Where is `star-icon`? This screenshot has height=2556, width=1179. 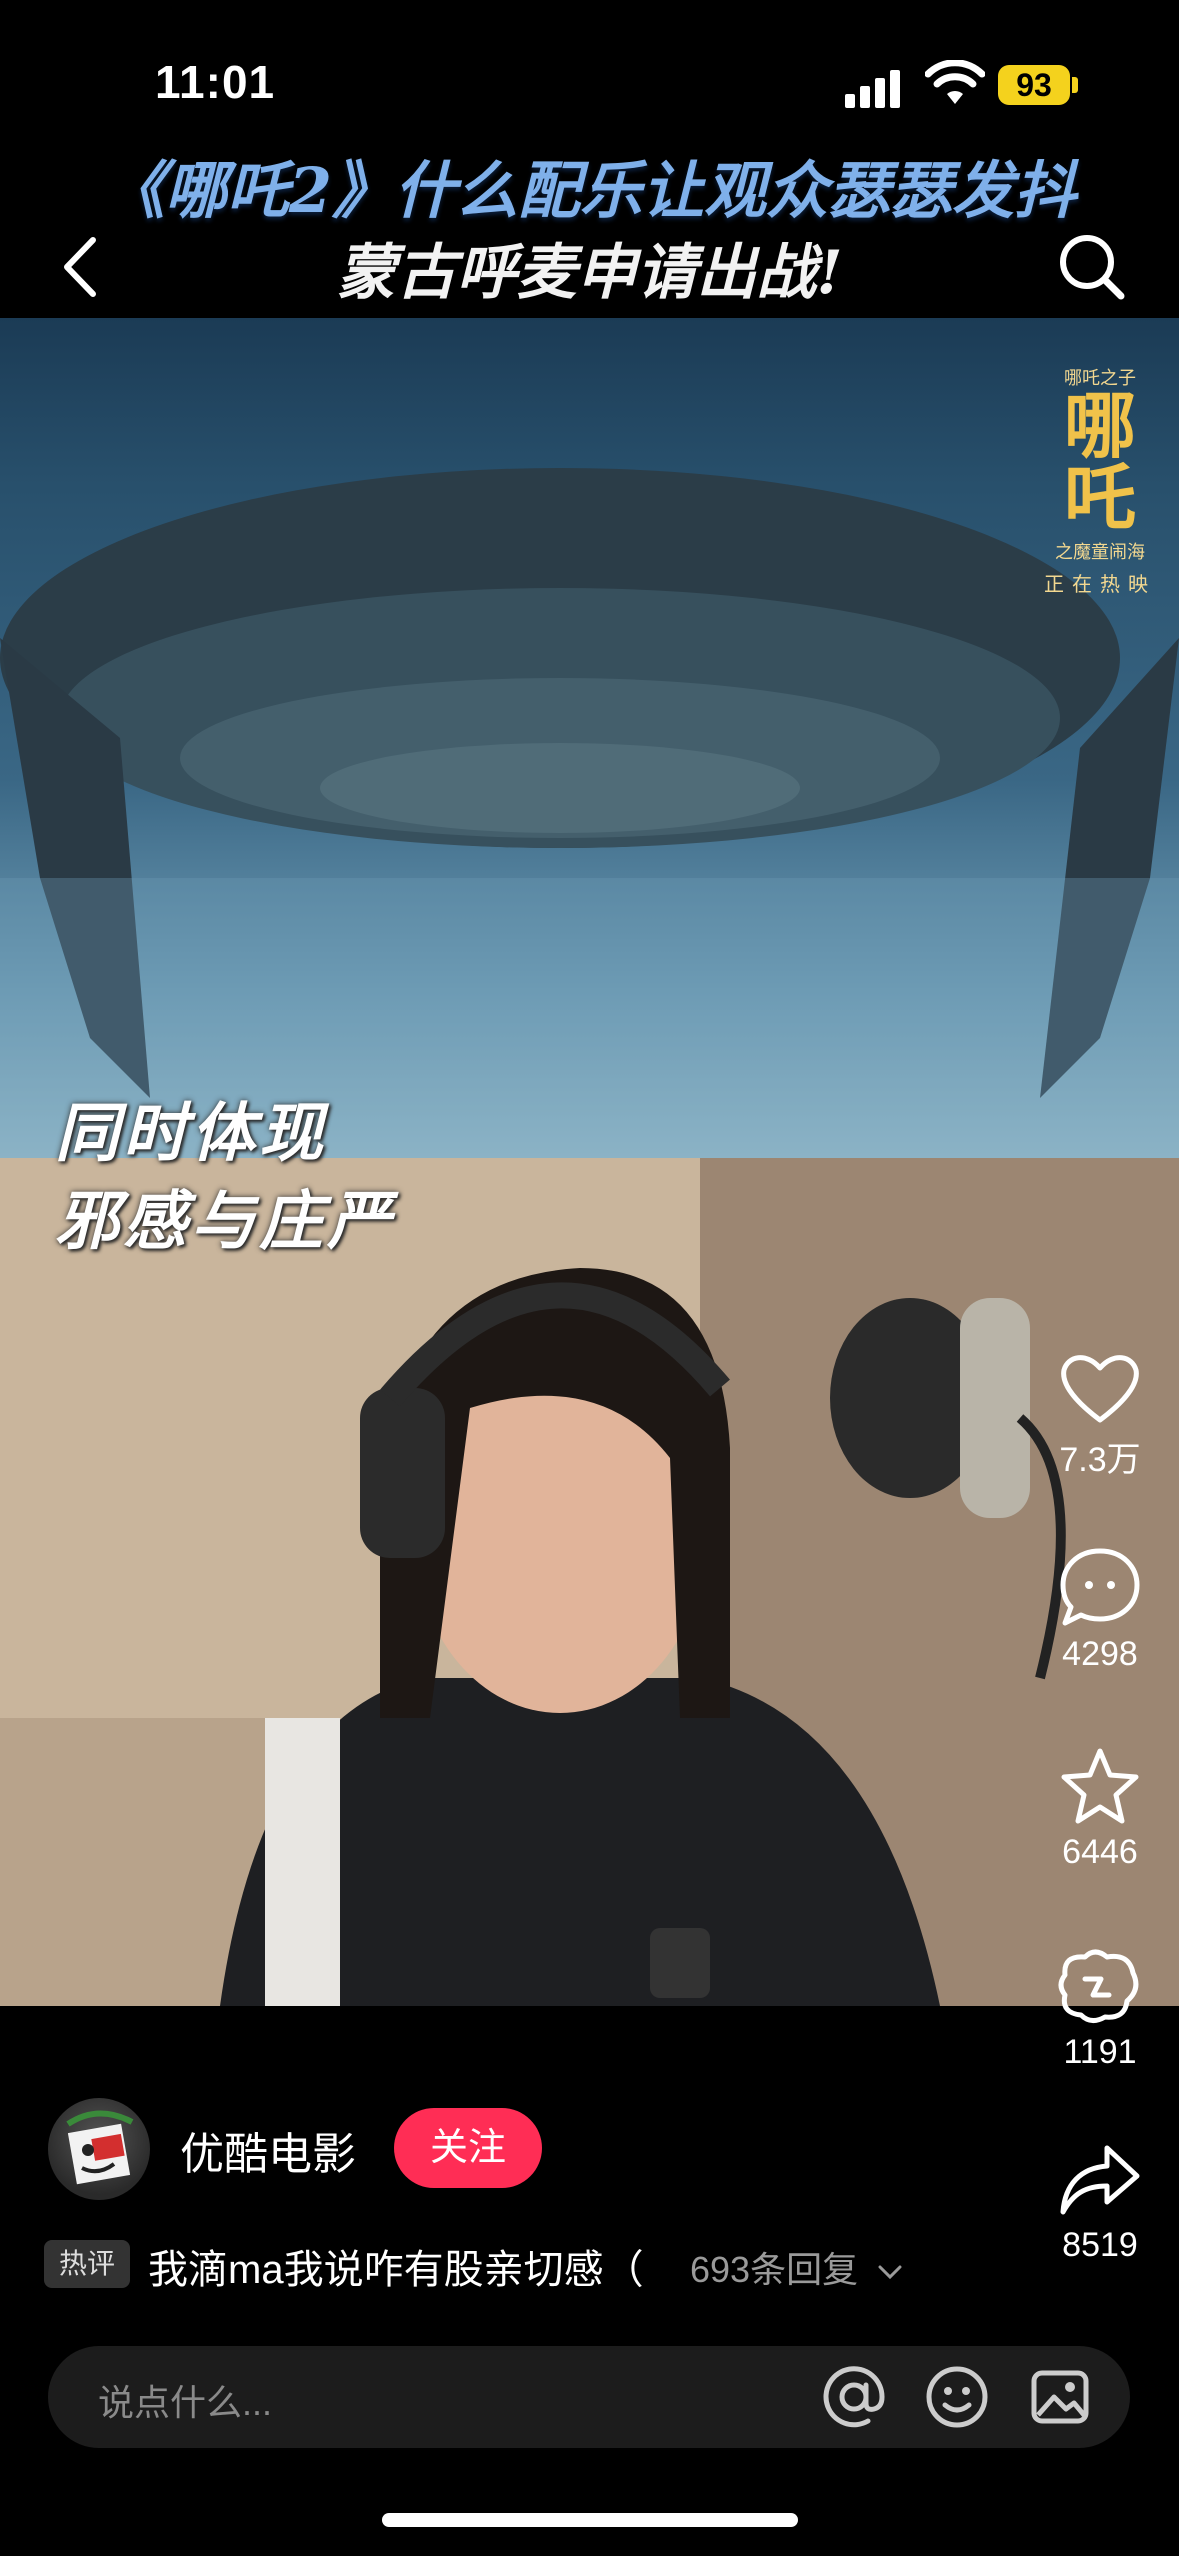
star-icon is located at coordinates (1100, 1786).